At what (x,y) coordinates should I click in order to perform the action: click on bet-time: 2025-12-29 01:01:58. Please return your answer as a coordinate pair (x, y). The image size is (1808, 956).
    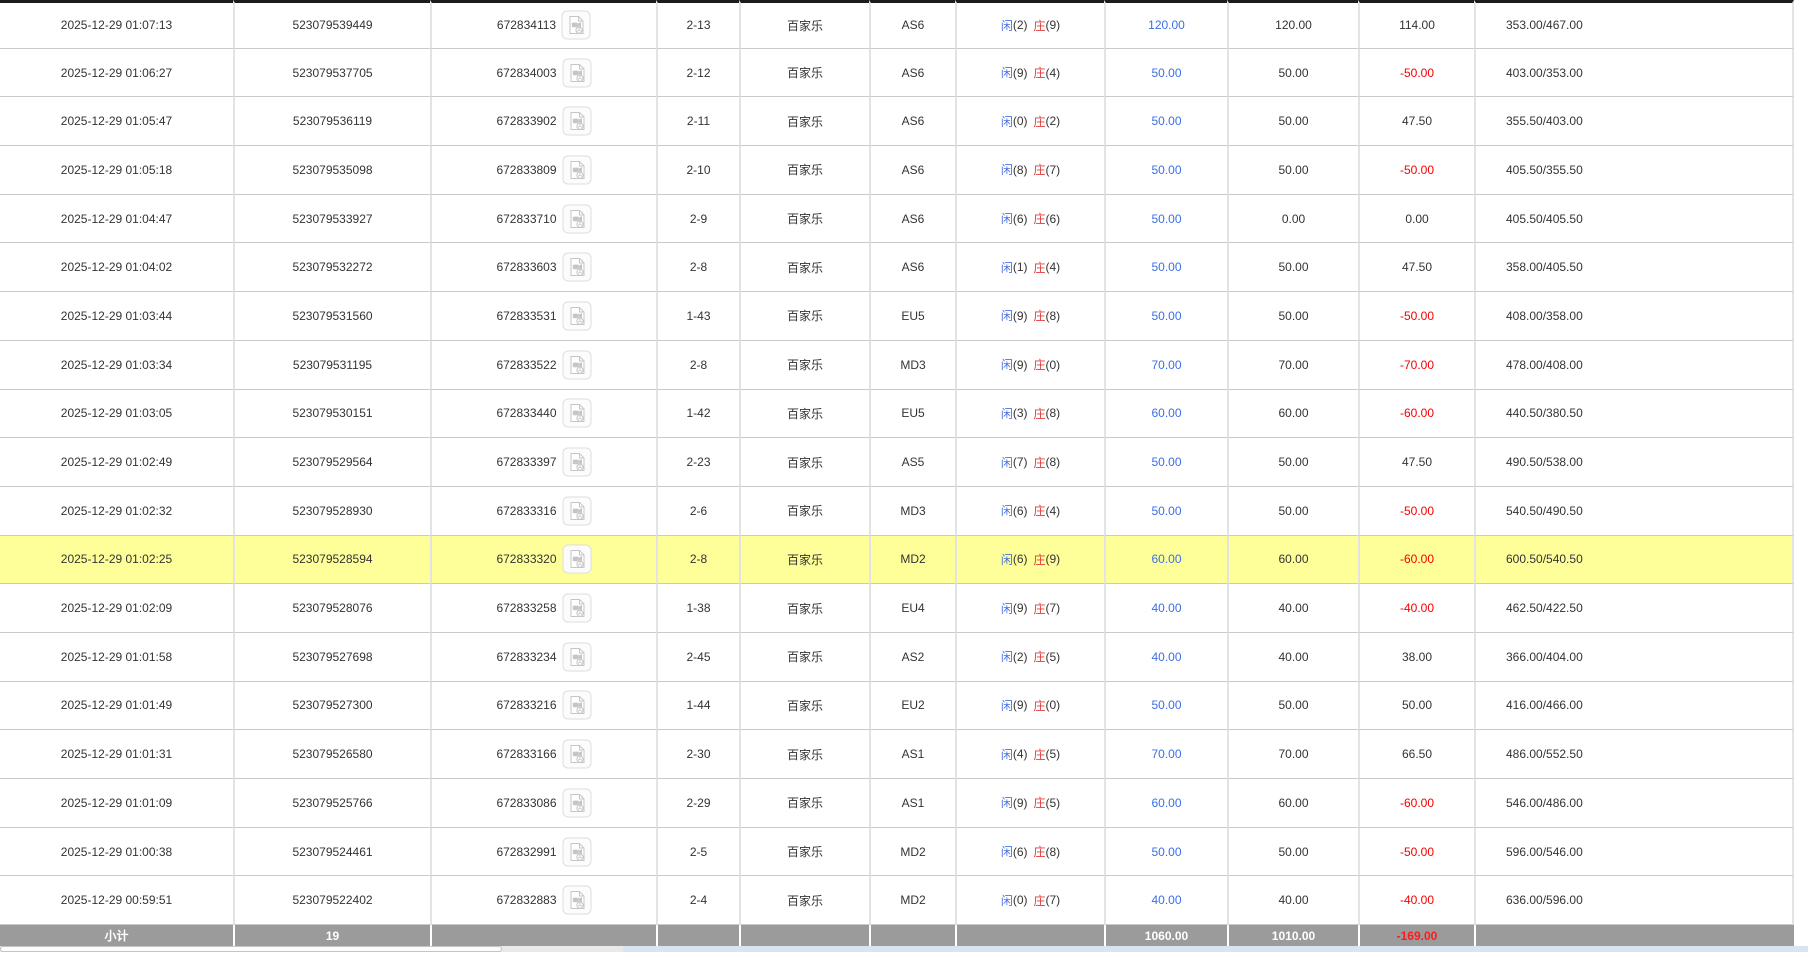
    Looking at the image, I should click on (116, 656).